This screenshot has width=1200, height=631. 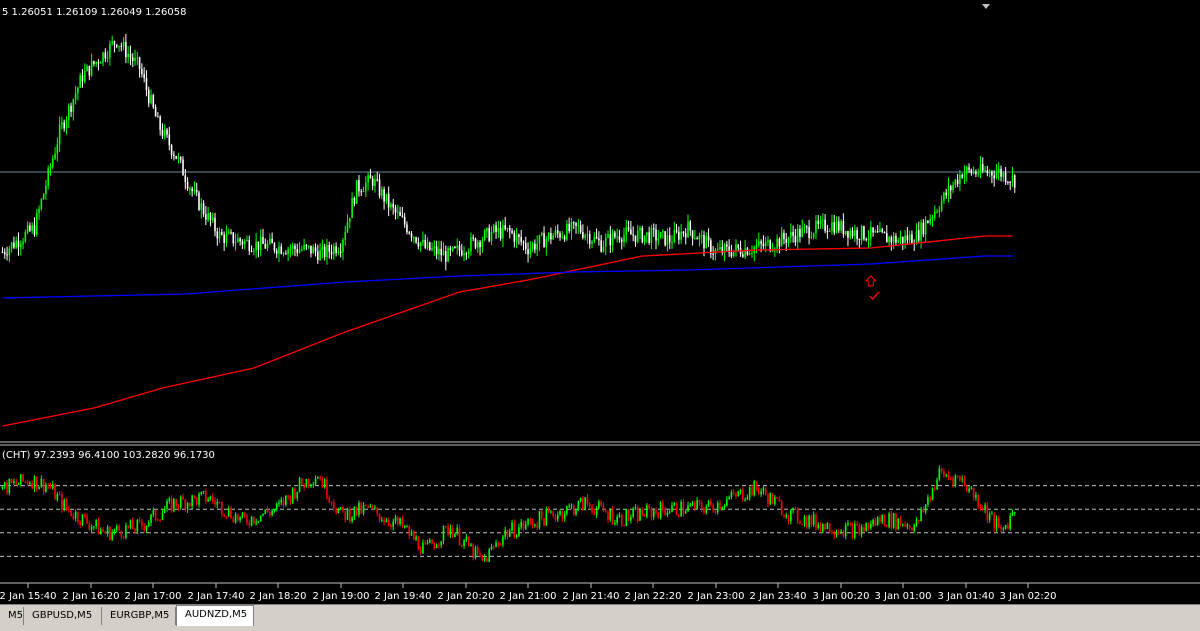 What do you see at coordinates (528, 596) in the screenshot?
I see `time-tick-label: 2 Jan 21:00` at bounding box center [528, 596].